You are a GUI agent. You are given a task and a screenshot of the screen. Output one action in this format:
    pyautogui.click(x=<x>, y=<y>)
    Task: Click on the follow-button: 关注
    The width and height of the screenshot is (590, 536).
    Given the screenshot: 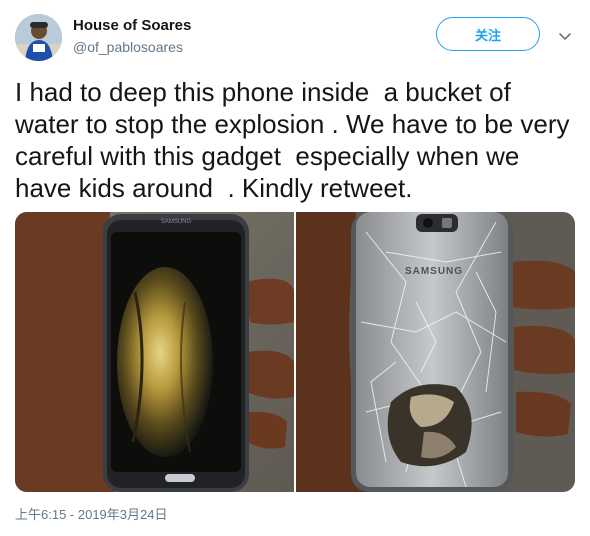 What is the action you would take?
    pyautogui.click(x=488, y=34)
    